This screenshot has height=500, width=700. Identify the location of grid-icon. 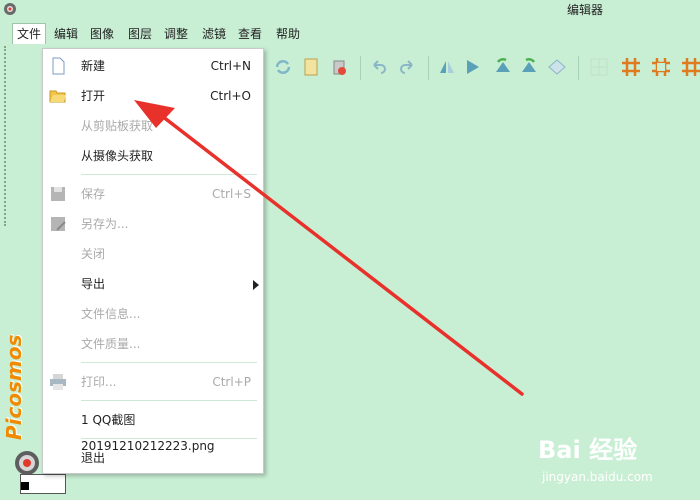
(599, 67).